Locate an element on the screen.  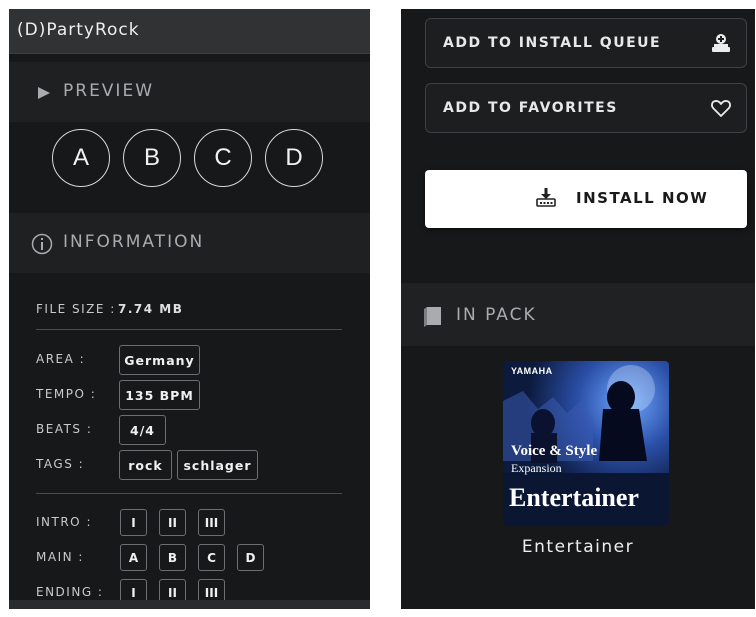
beats-tag: 4/4 is located at coordinates (142, 430).